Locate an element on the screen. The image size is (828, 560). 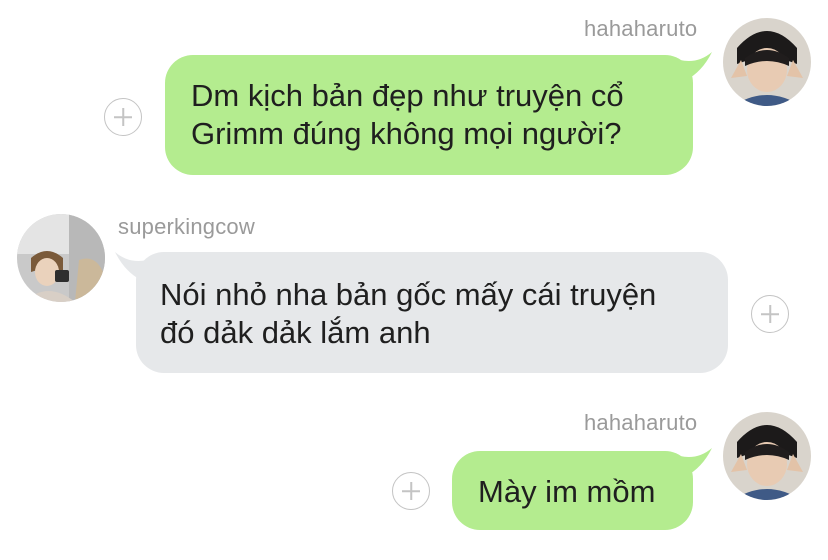
message-line: Mày im mồm is located at coordinates (567, 491).